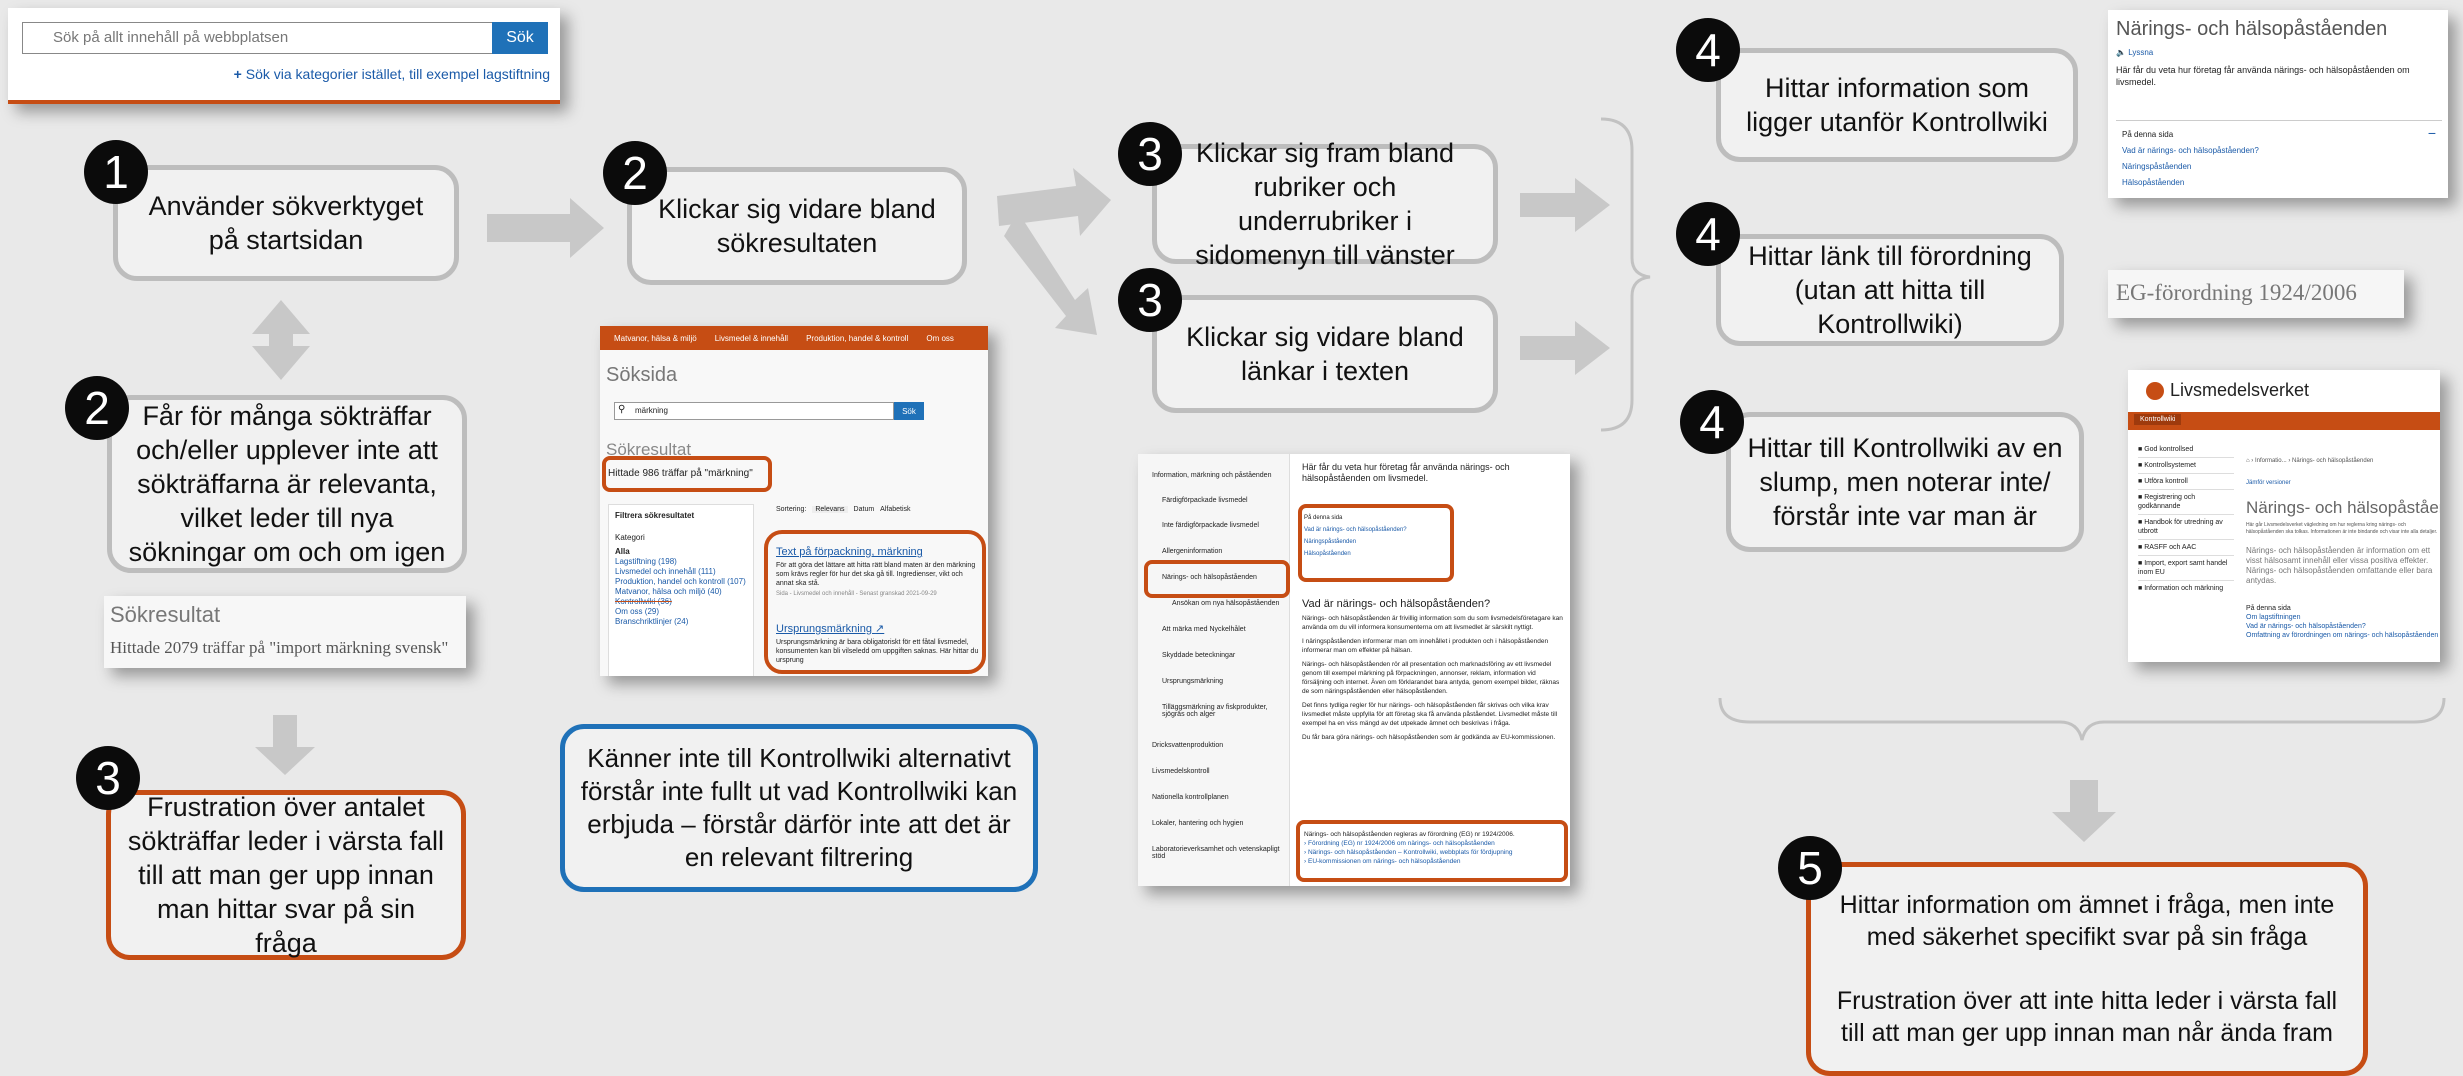 This screenshot has height=1076, width=2463. What do you see at coordinates (239, 74) in the screenshot?
I see `plus-icon: +` at bounding box center [239, 74].